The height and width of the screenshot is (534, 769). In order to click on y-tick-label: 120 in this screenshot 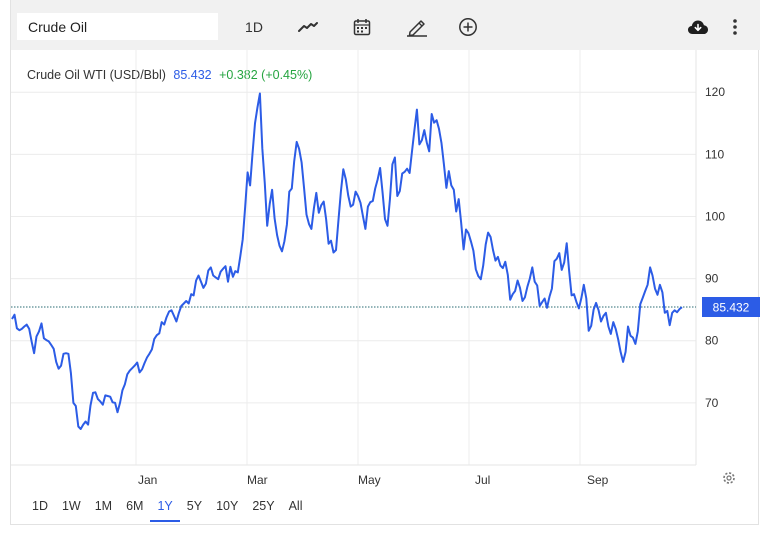, I will do `click(715, 92)`.